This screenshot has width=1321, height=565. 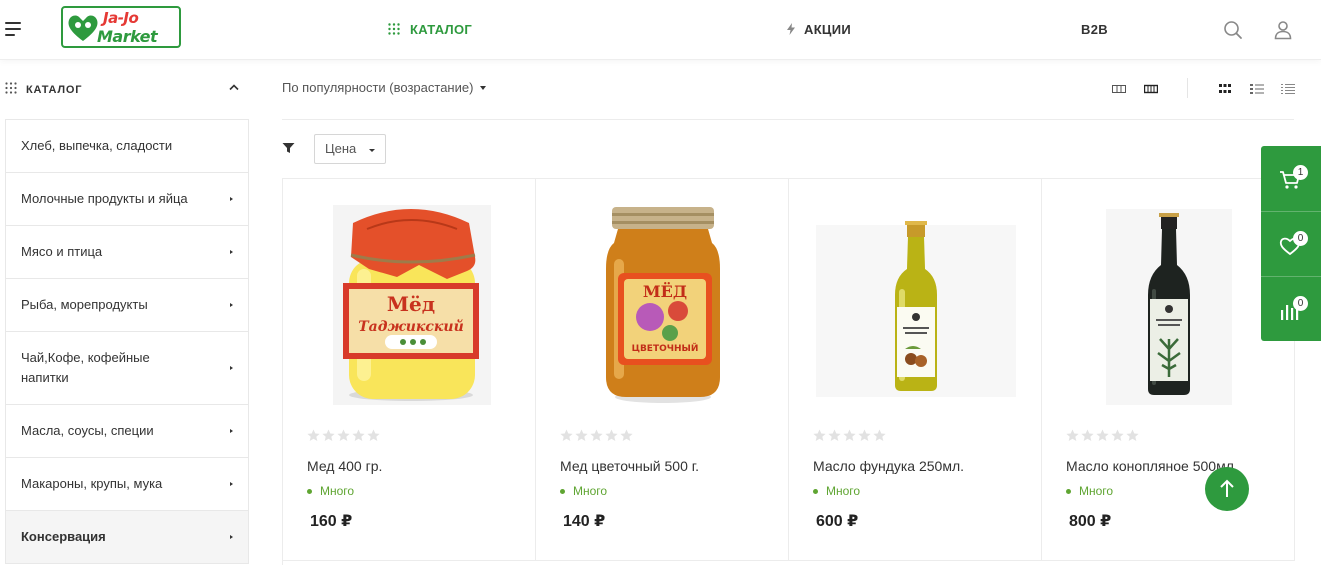 What do you see at coordinates (127, 252) in the screenshot?
I see `sidebar-item-meat: Мясо и птица` at bounding box center [127, 252].